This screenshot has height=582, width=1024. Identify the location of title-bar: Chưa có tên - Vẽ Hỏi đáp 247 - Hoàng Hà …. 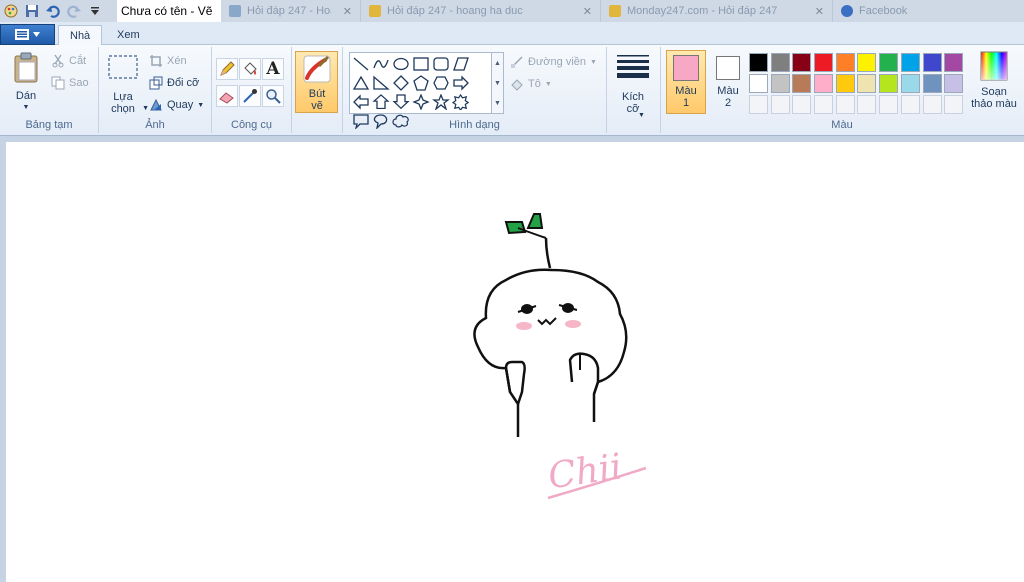
(512, 11).